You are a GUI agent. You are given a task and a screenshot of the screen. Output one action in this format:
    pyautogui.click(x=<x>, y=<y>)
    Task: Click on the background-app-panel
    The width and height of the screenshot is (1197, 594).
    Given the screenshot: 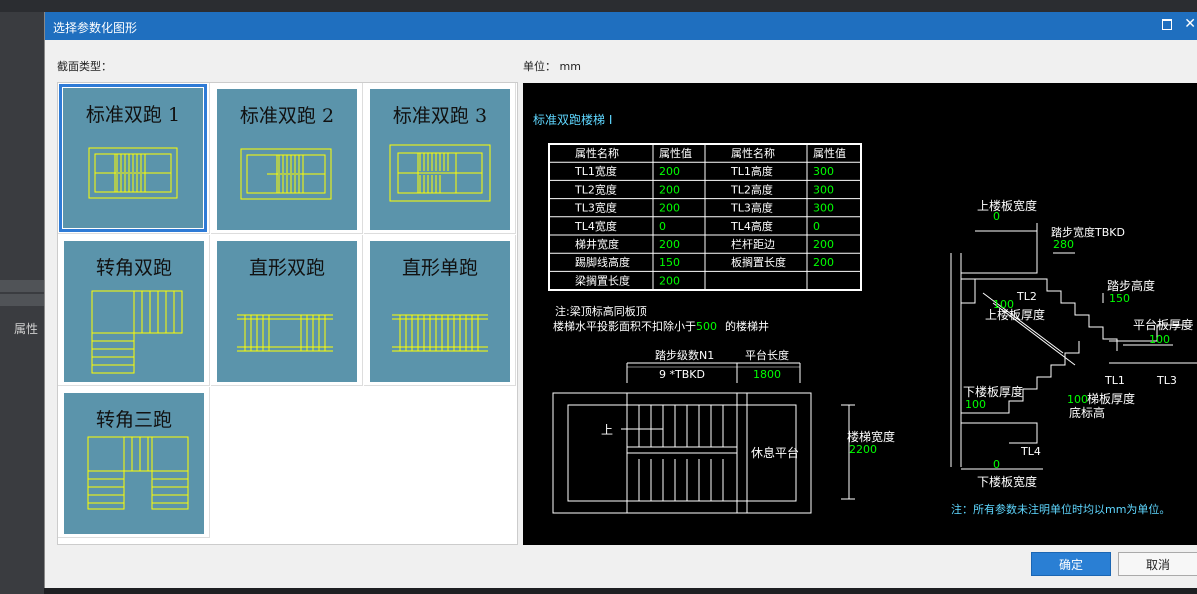 What is the action you would take?
    pyautogui.click(x=22, y=303)
    